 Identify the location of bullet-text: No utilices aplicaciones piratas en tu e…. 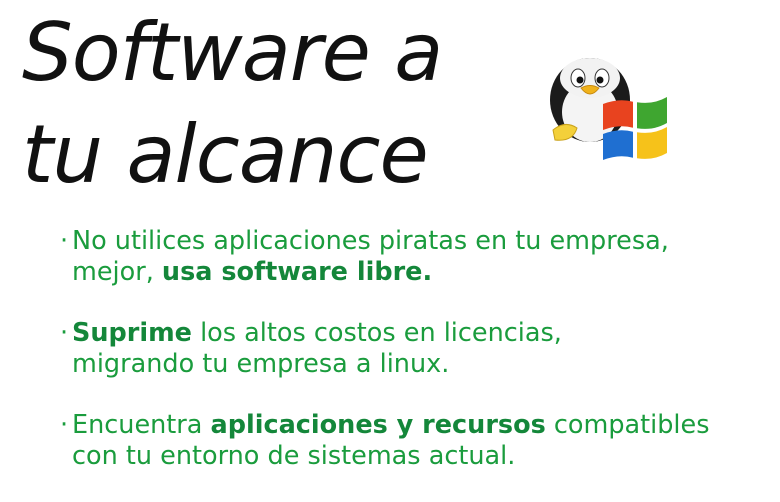
(370, 241).